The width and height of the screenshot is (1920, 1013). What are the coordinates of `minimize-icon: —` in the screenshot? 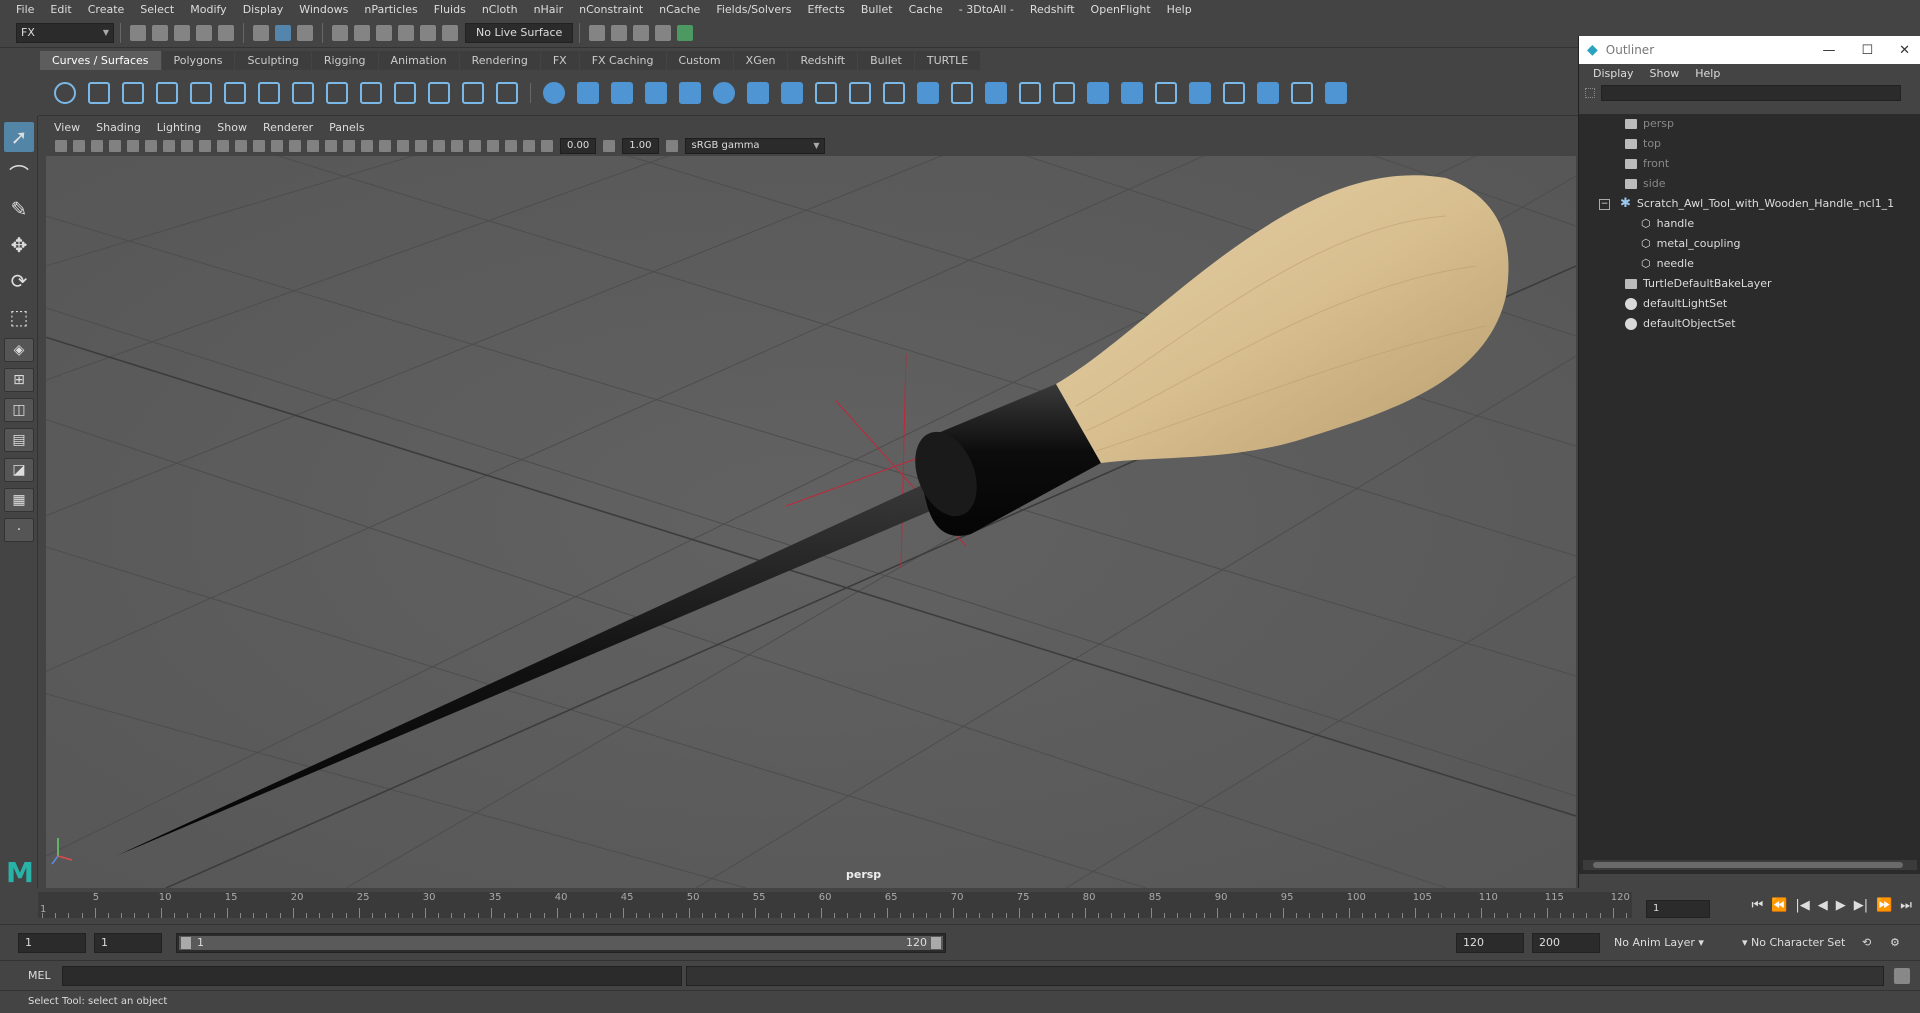 It's located at (1828, 50).